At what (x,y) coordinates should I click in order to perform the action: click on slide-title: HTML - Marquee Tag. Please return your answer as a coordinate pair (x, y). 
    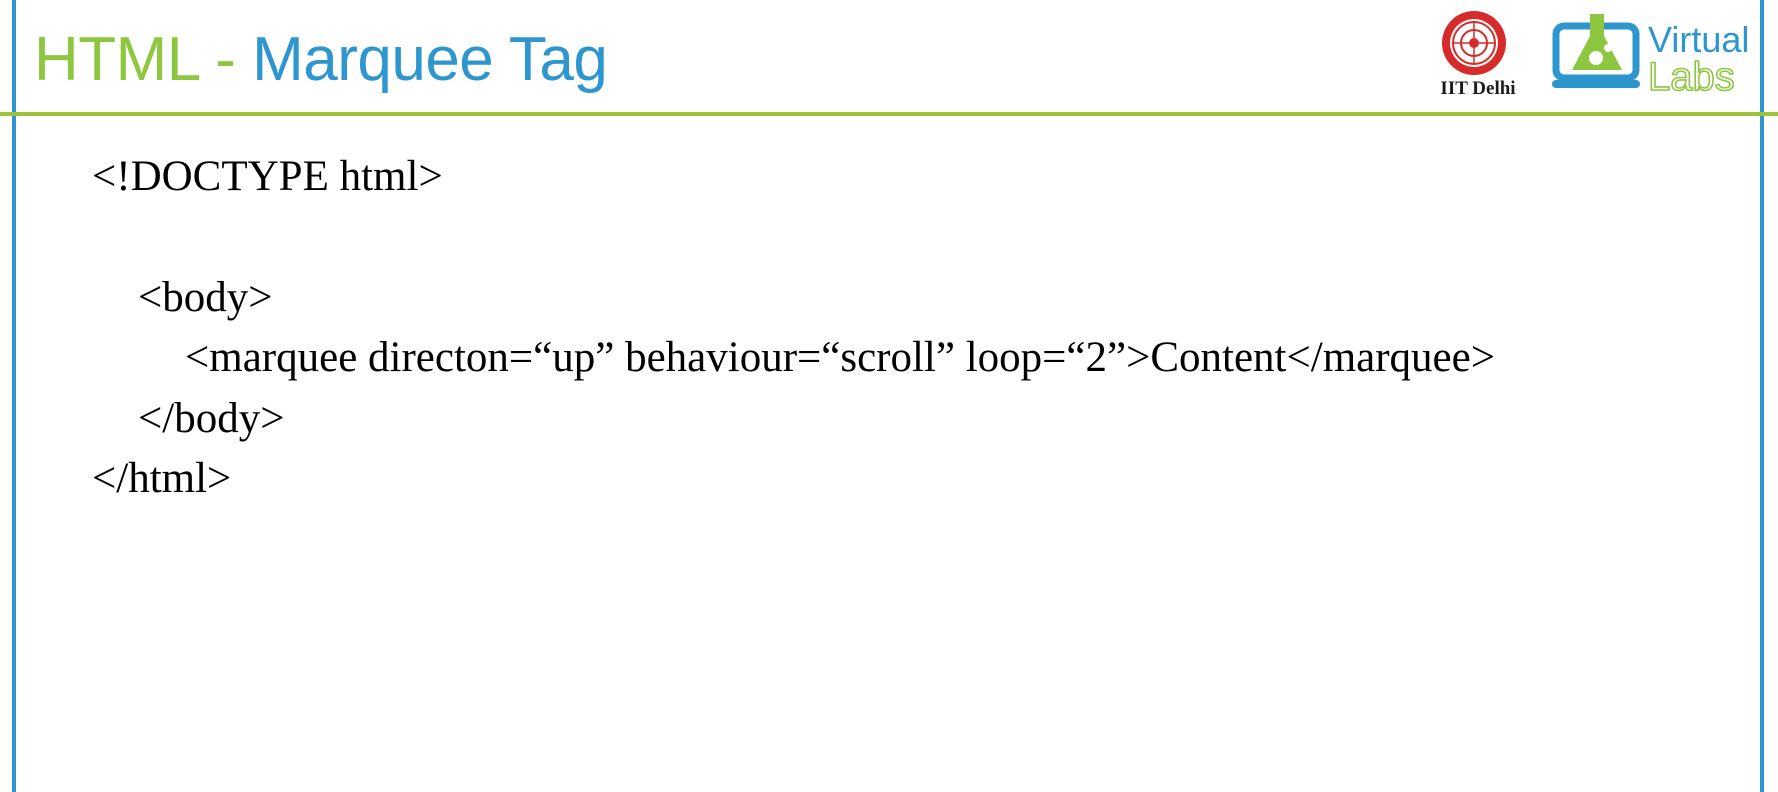
    Looking at the image, I should click on (321, 60).